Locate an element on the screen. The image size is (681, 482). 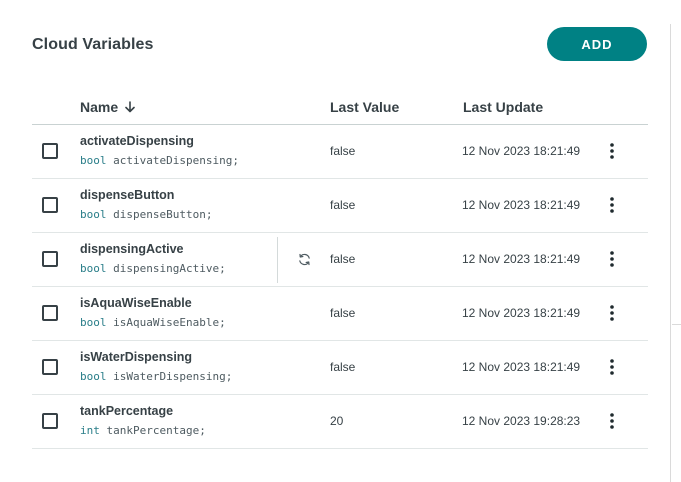
variable-declaration: int tankPercentage; is located at coordinates (143, 430).